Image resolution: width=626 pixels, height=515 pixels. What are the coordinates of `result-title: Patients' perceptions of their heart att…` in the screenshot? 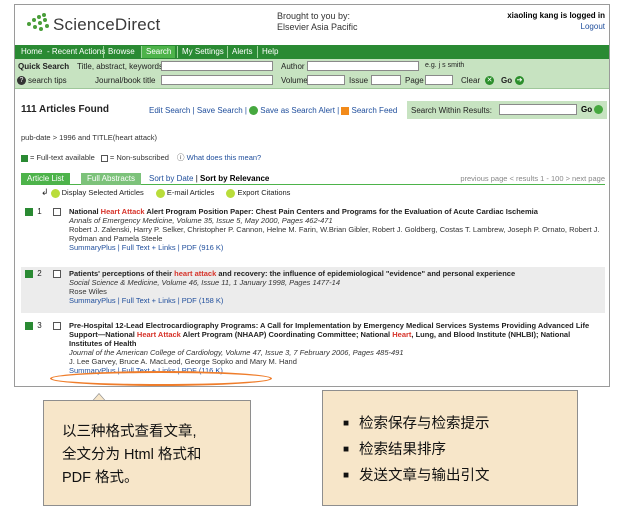 It's located at (335, 273).